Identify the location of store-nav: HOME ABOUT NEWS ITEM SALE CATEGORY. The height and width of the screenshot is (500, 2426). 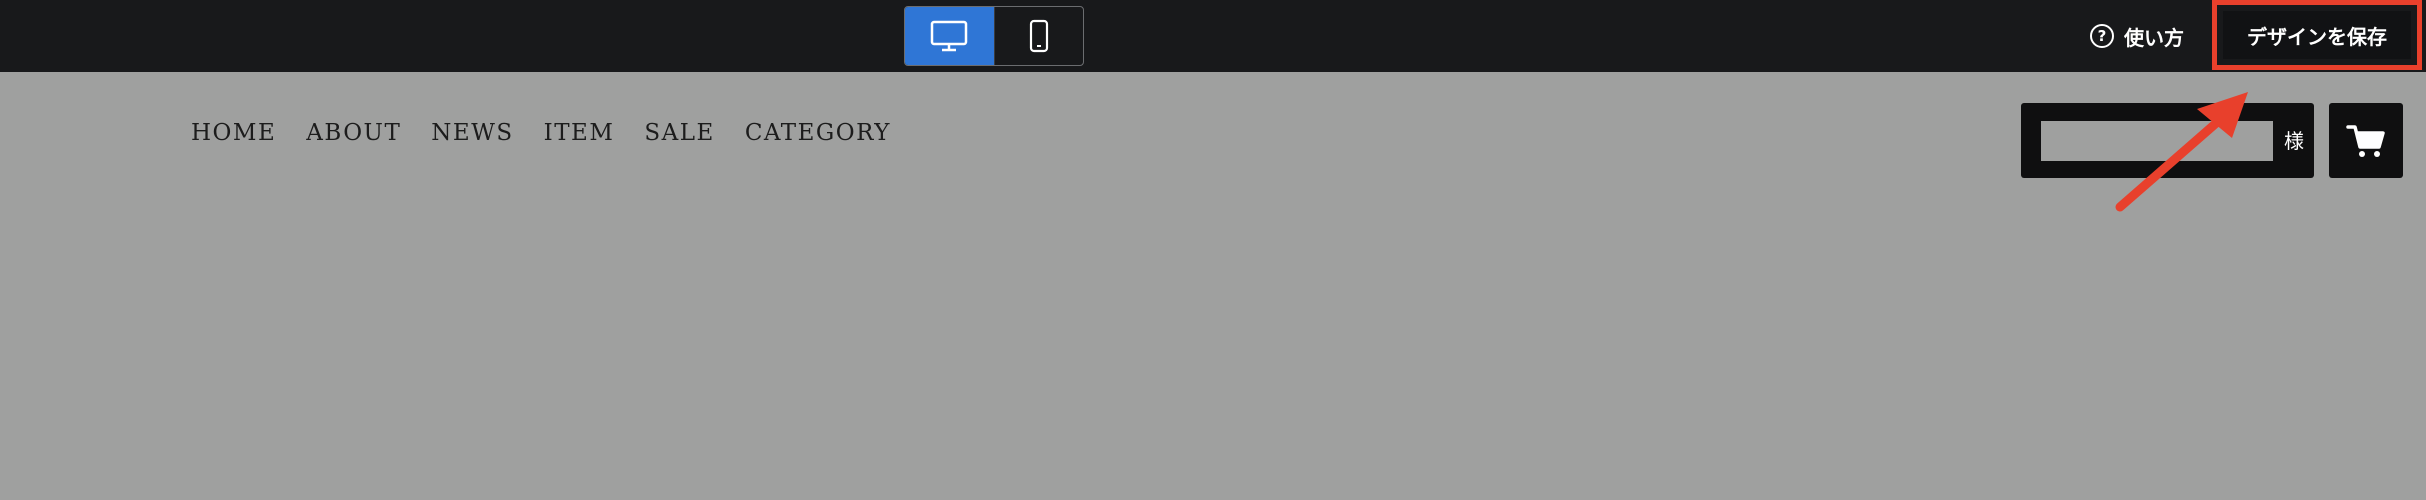
(541, 133).